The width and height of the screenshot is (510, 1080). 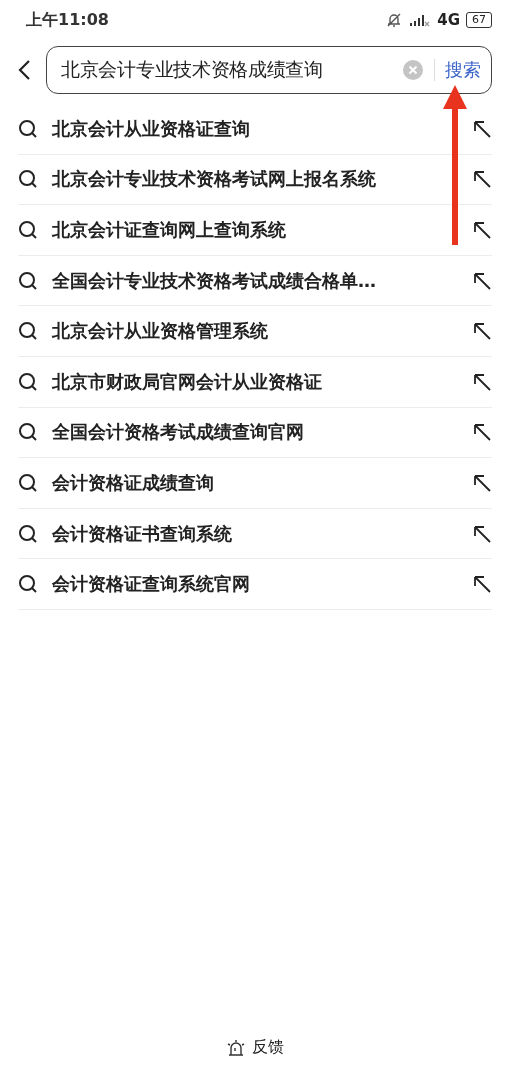 I want to click on network-type: 4G, so click(x=448, y=20).